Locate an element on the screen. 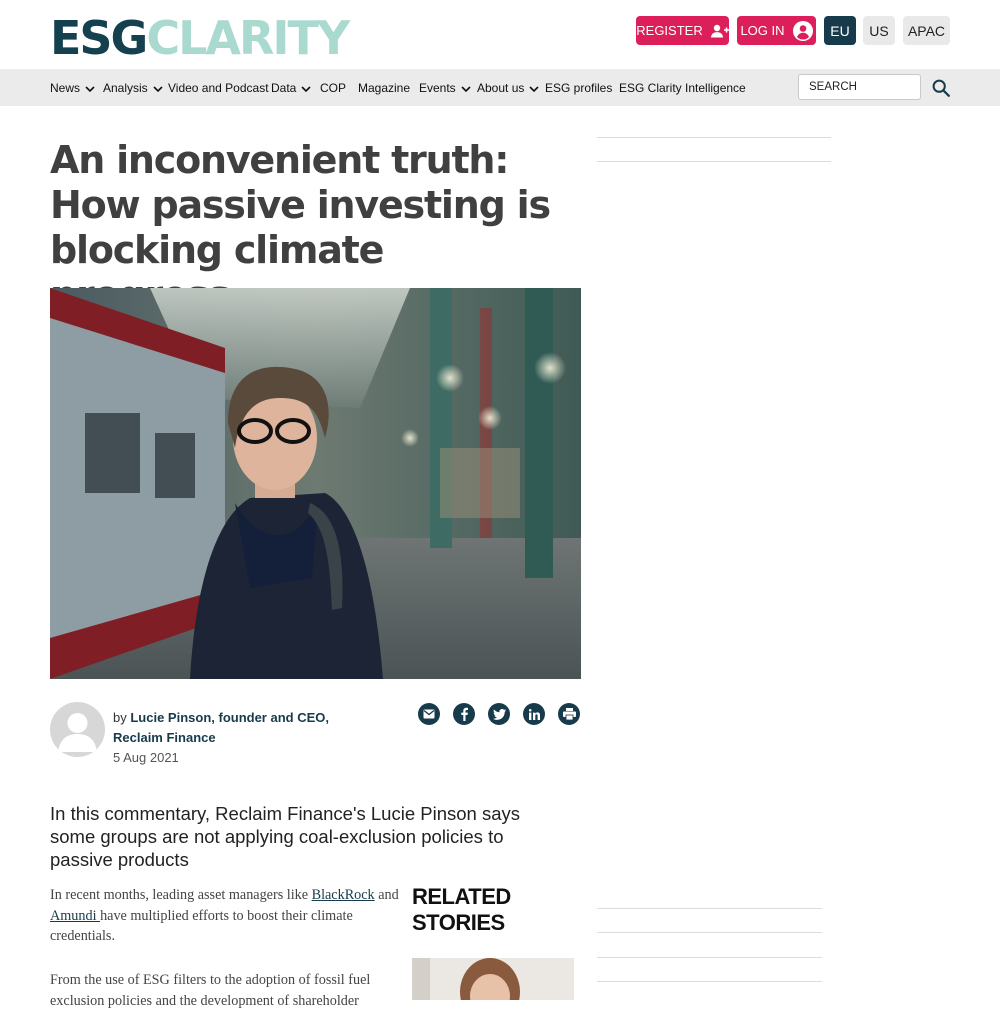  region-eu-button: EU is located at coordinates (840, 30).